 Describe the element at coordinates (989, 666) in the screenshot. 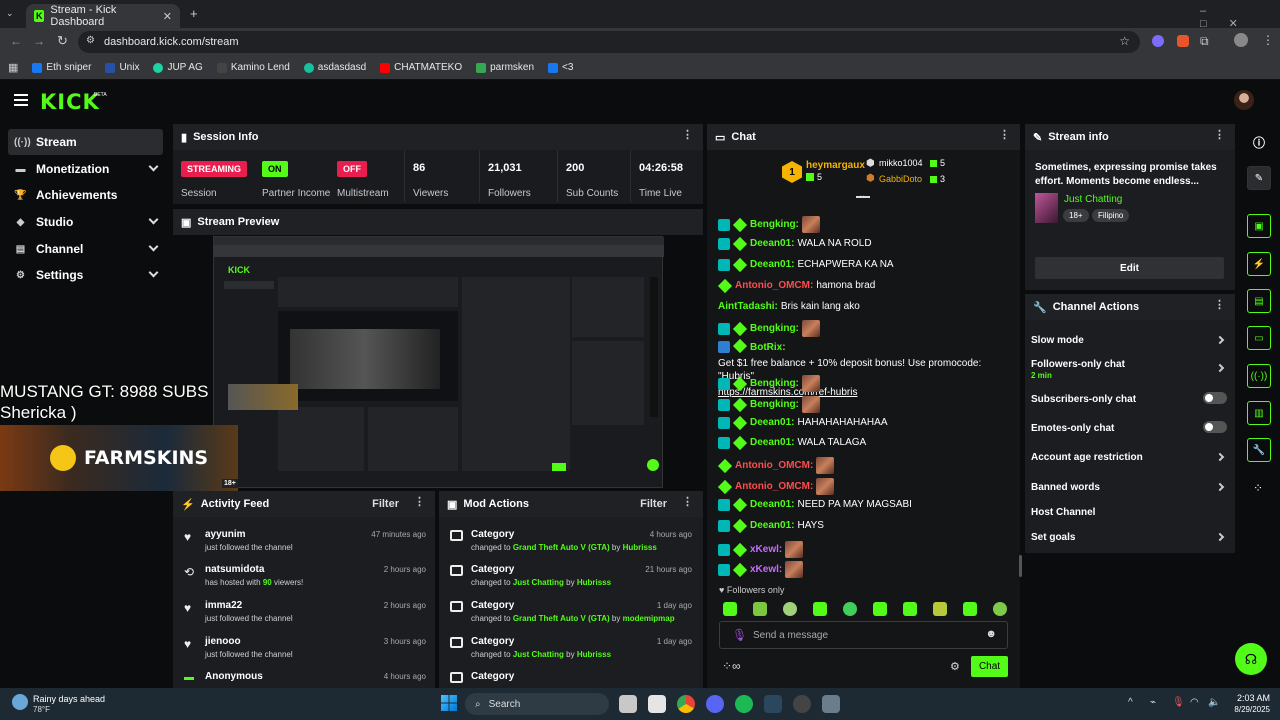

I see `chat-send-button: Chat` at that location.